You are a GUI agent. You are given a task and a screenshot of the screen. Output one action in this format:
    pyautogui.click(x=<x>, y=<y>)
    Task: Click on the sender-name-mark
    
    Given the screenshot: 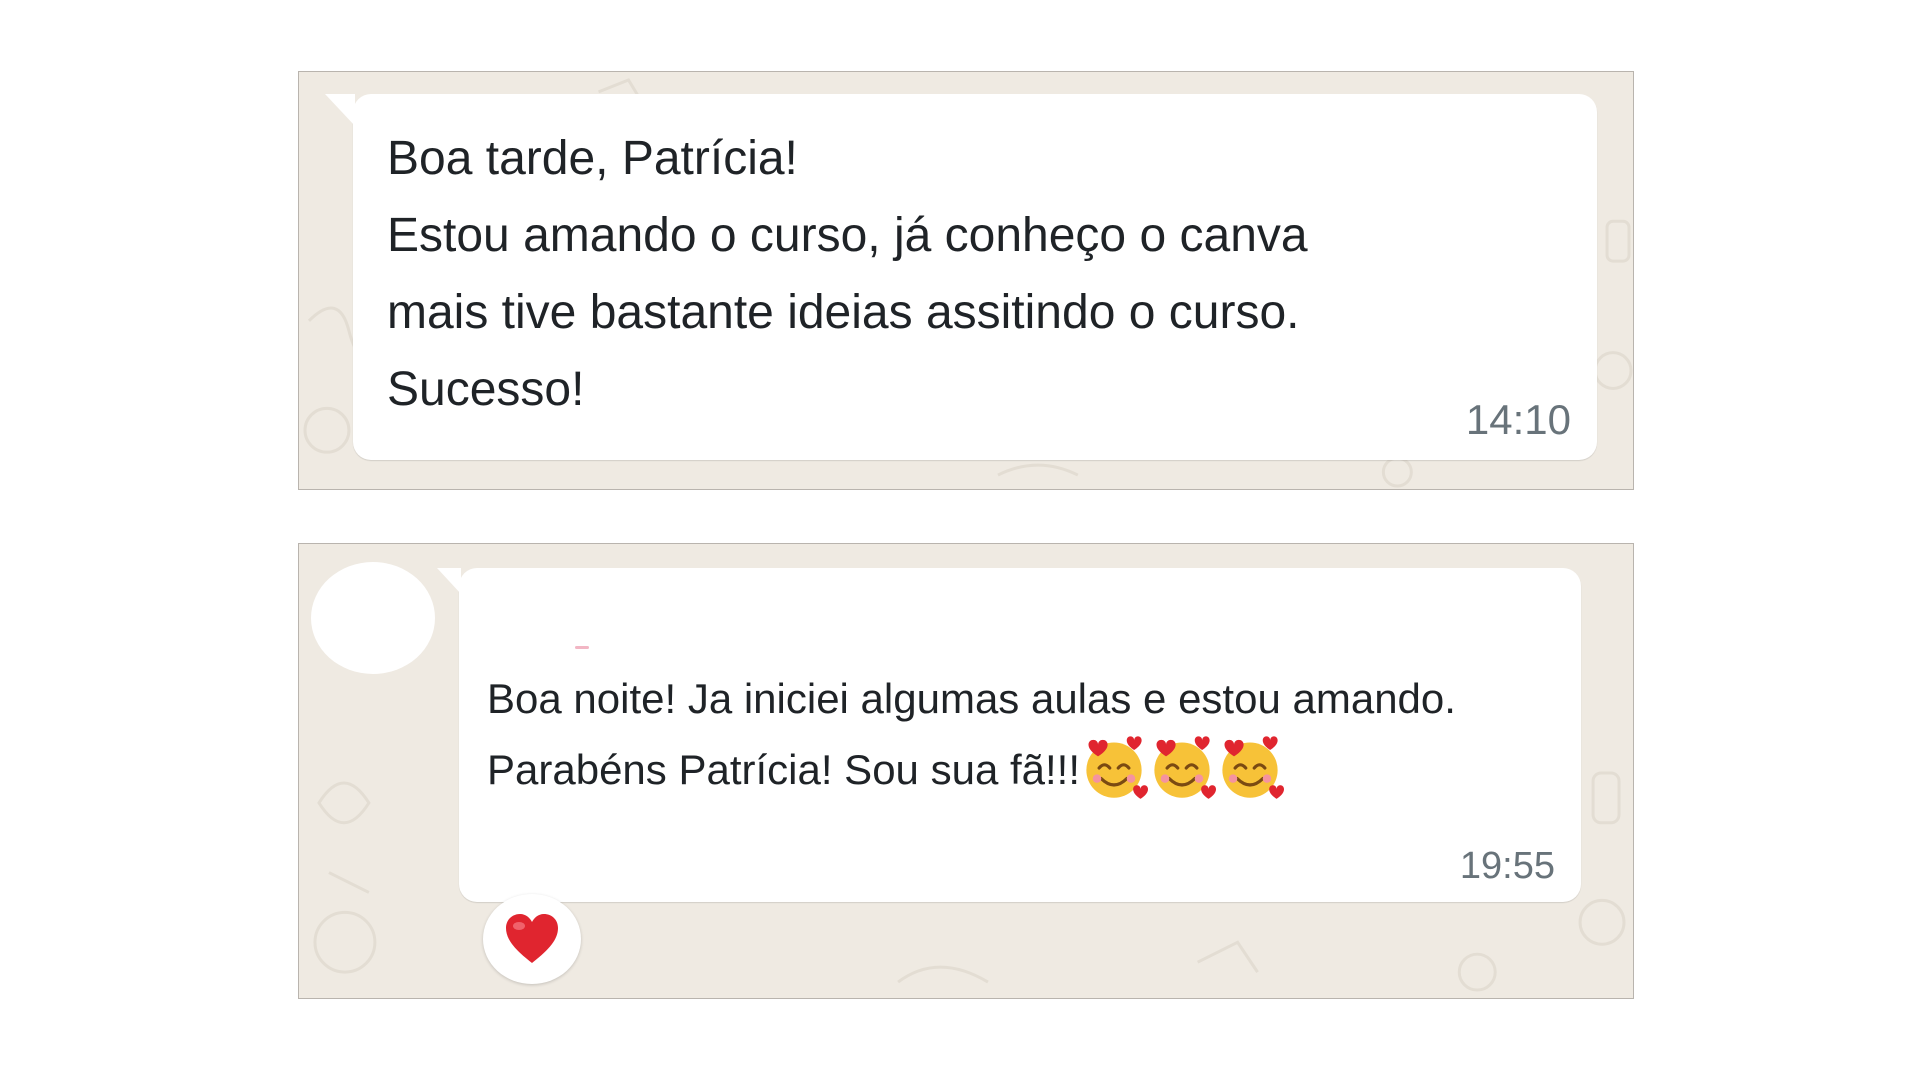 What is the action you would take?
    pyautogui.click(x=582, y=647)
    